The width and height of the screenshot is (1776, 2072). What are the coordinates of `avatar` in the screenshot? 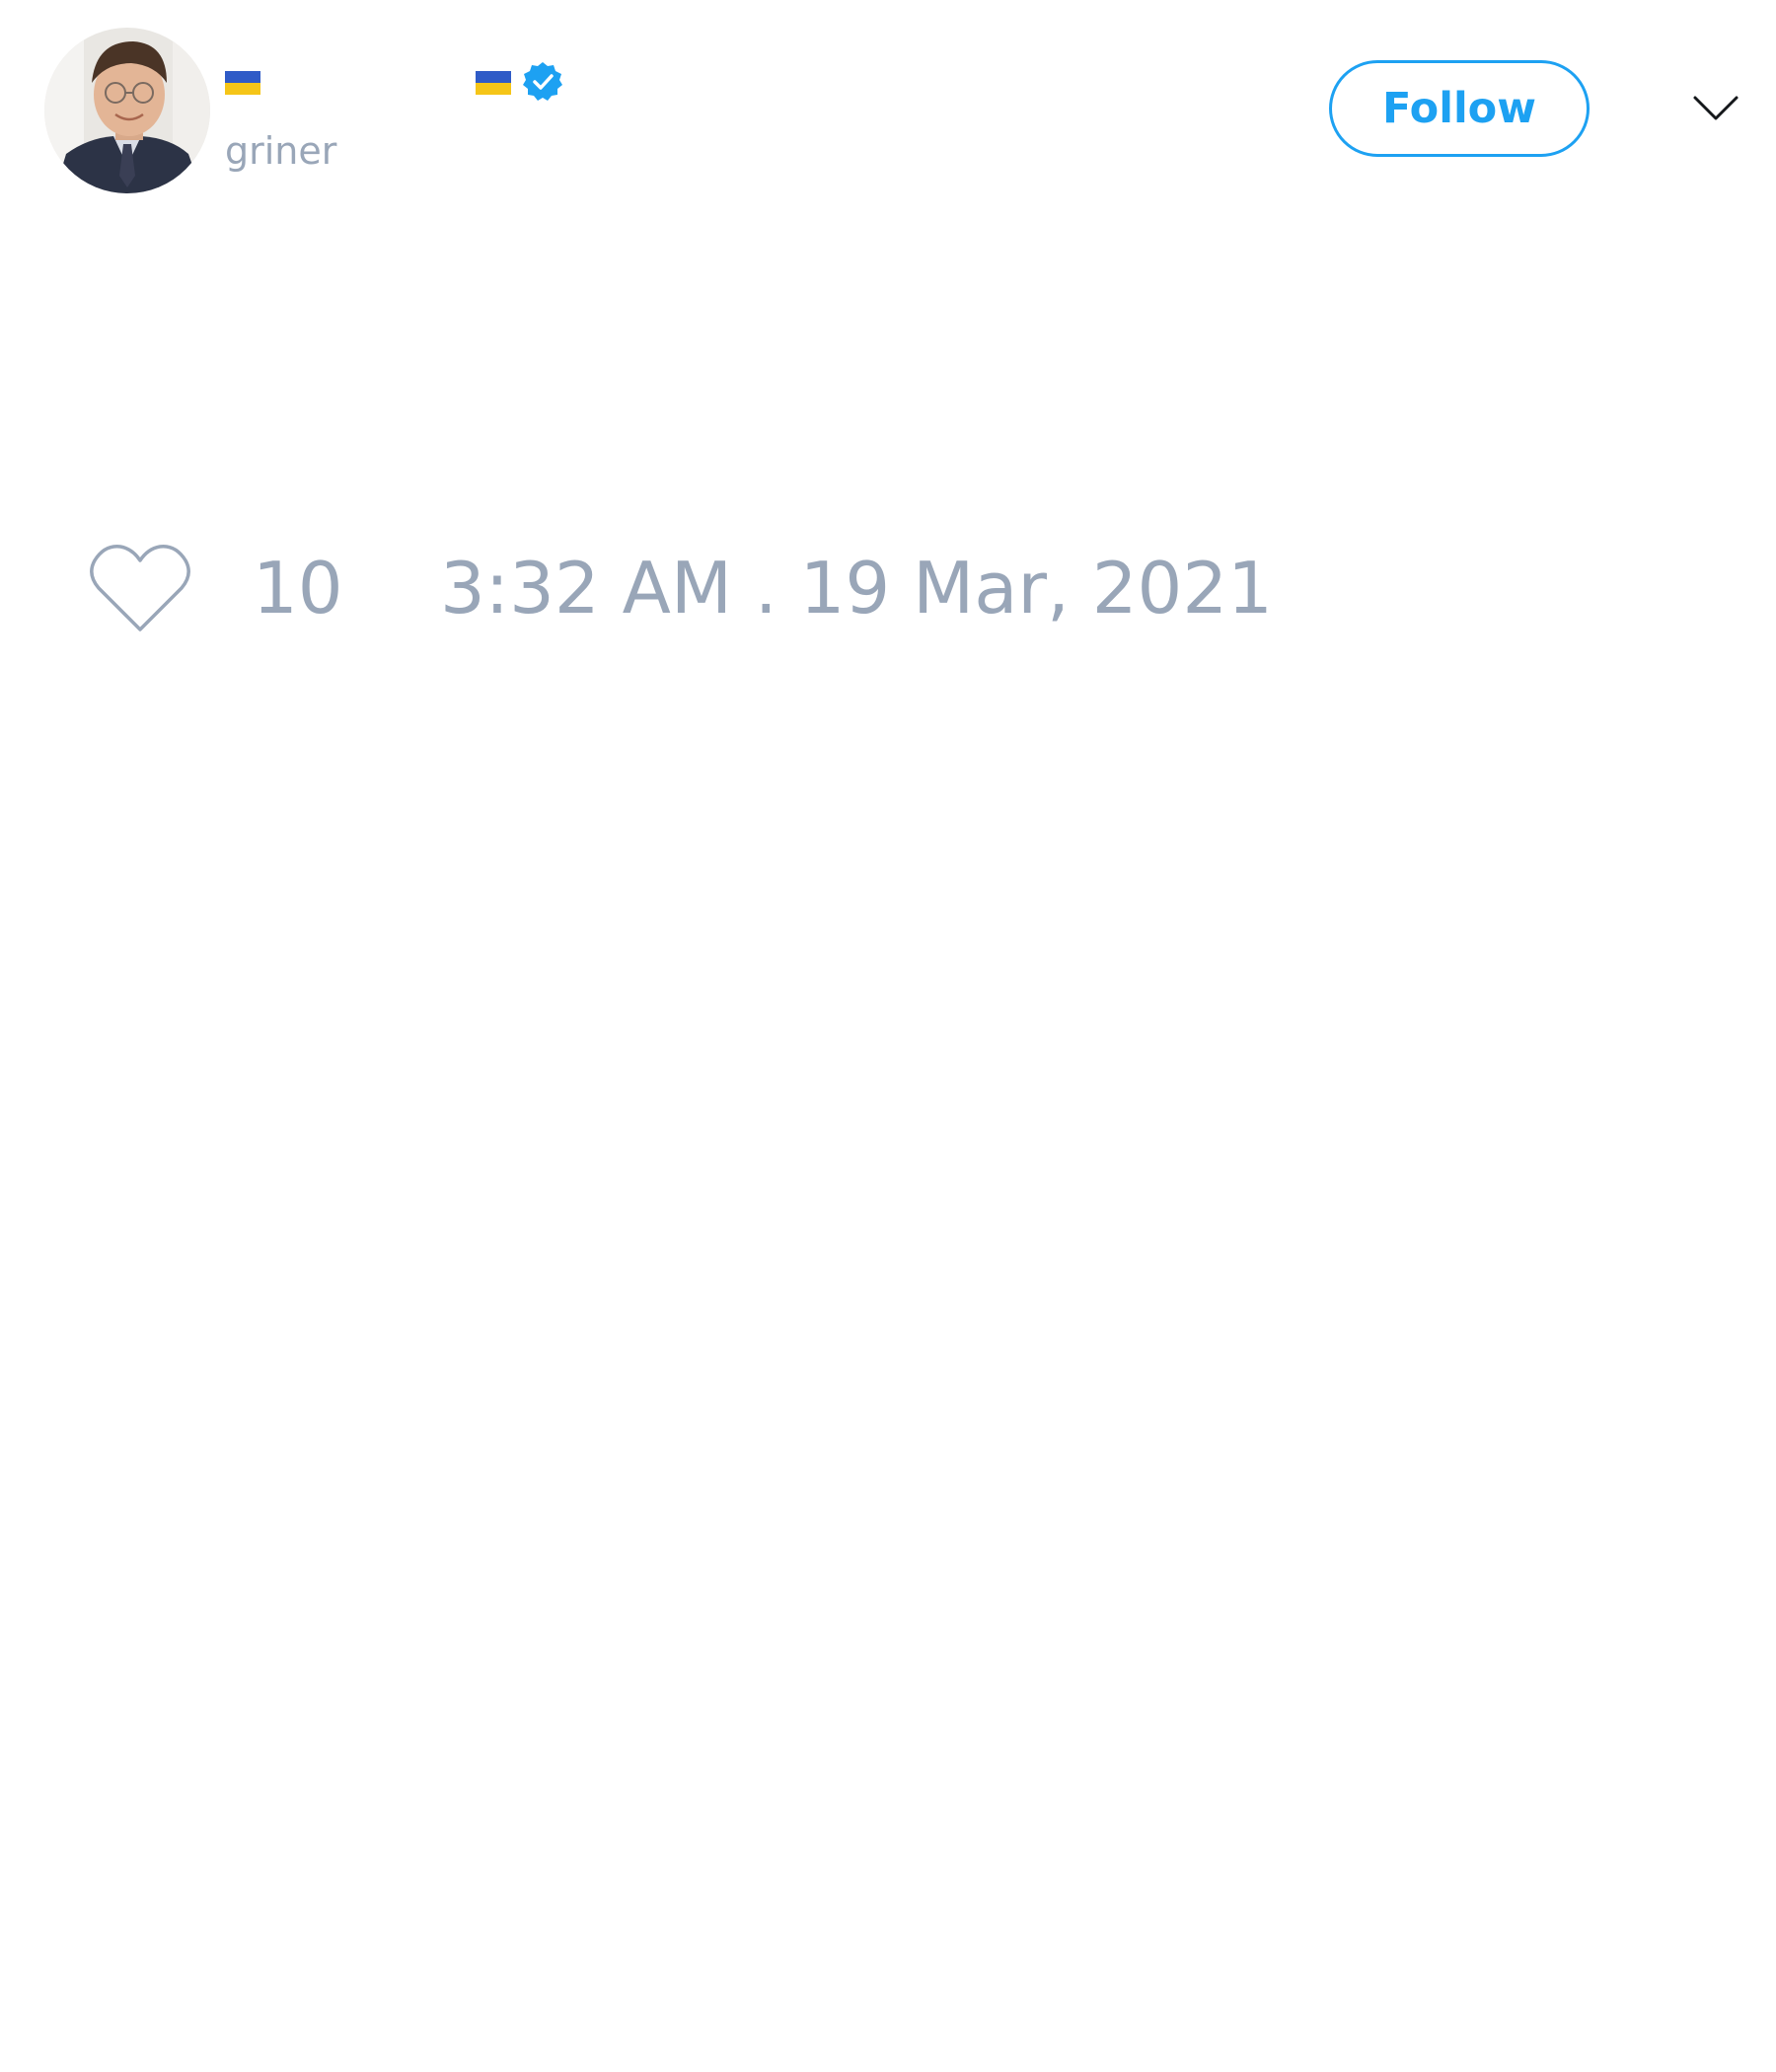 It's located at (127, 111).